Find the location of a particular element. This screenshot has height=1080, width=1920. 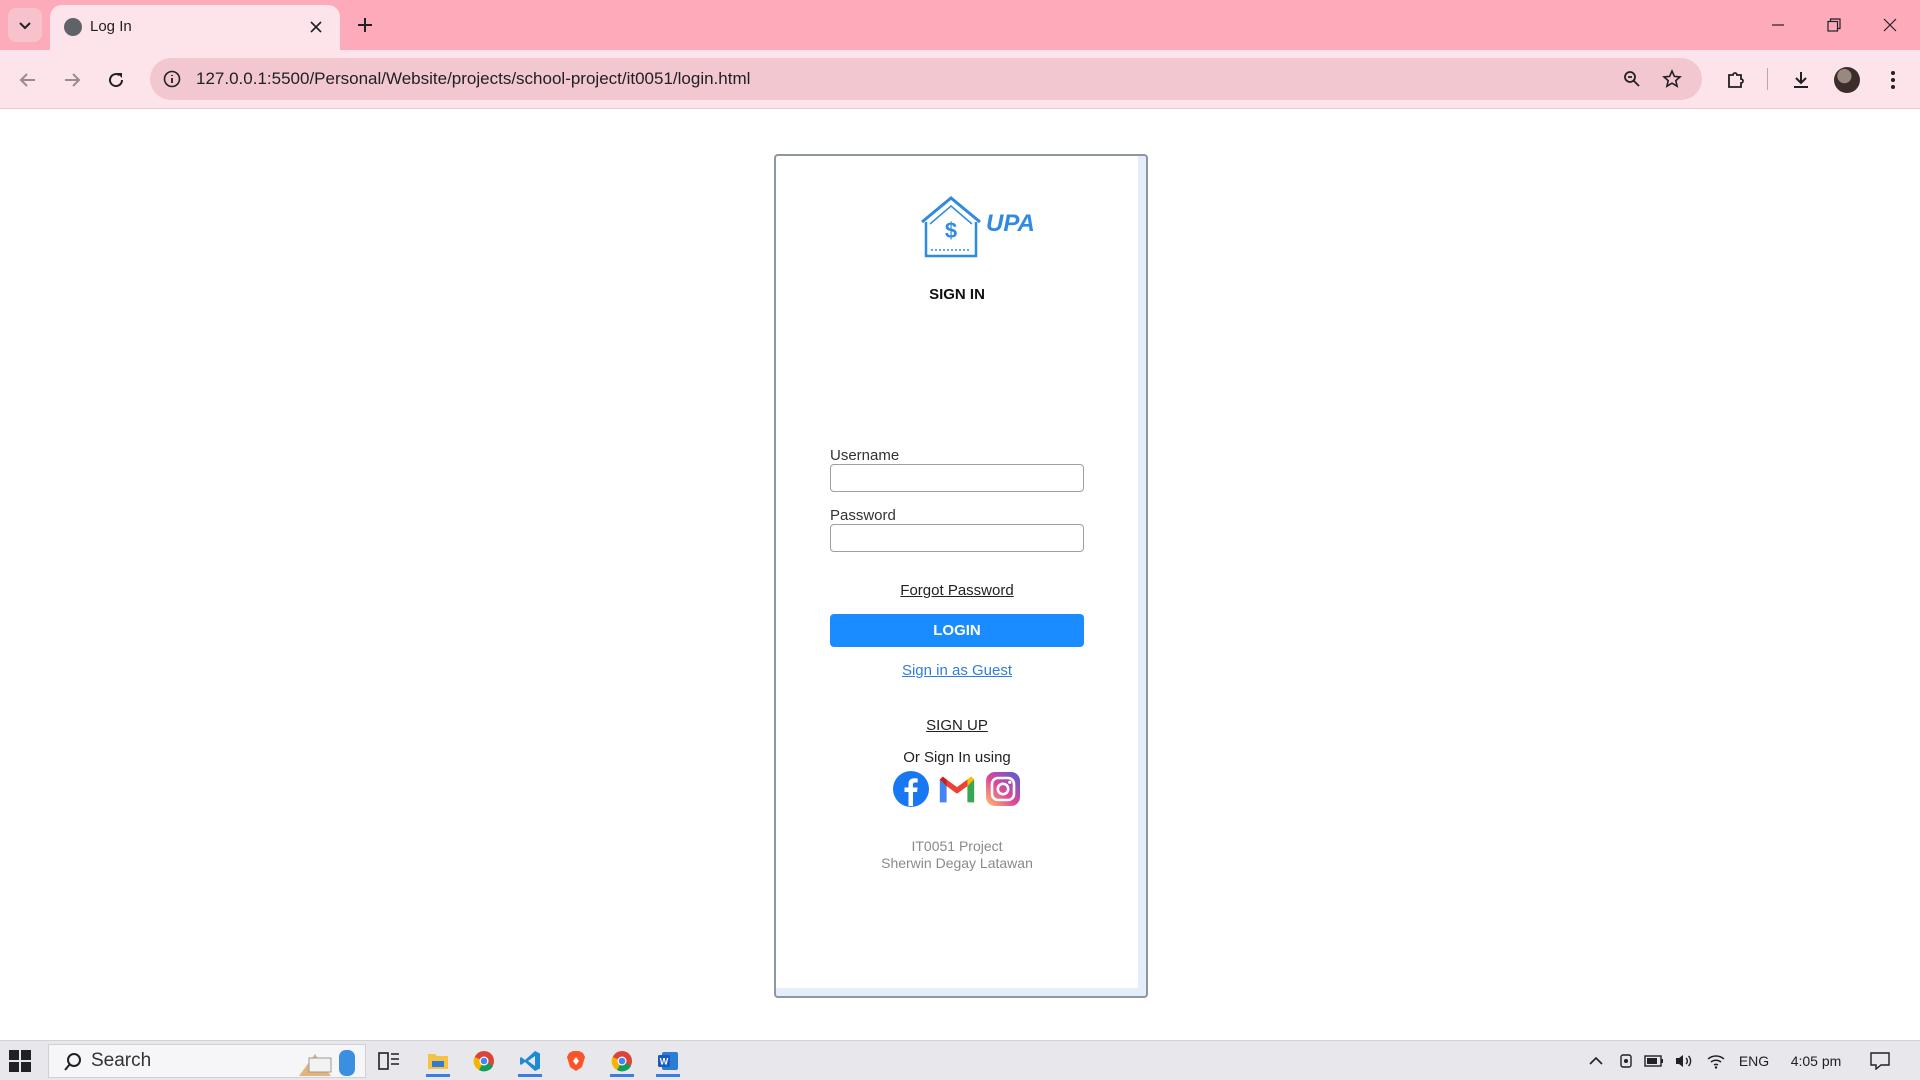

task-view-icon is located at coordinates (389, 1061).